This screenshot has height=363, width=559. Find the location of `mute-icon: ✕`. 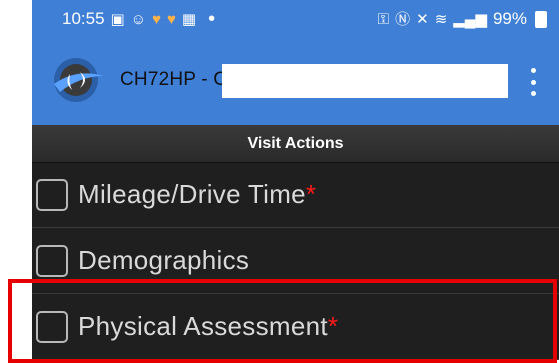

mute-icon: ✕ is located at coordinates (422, 19).